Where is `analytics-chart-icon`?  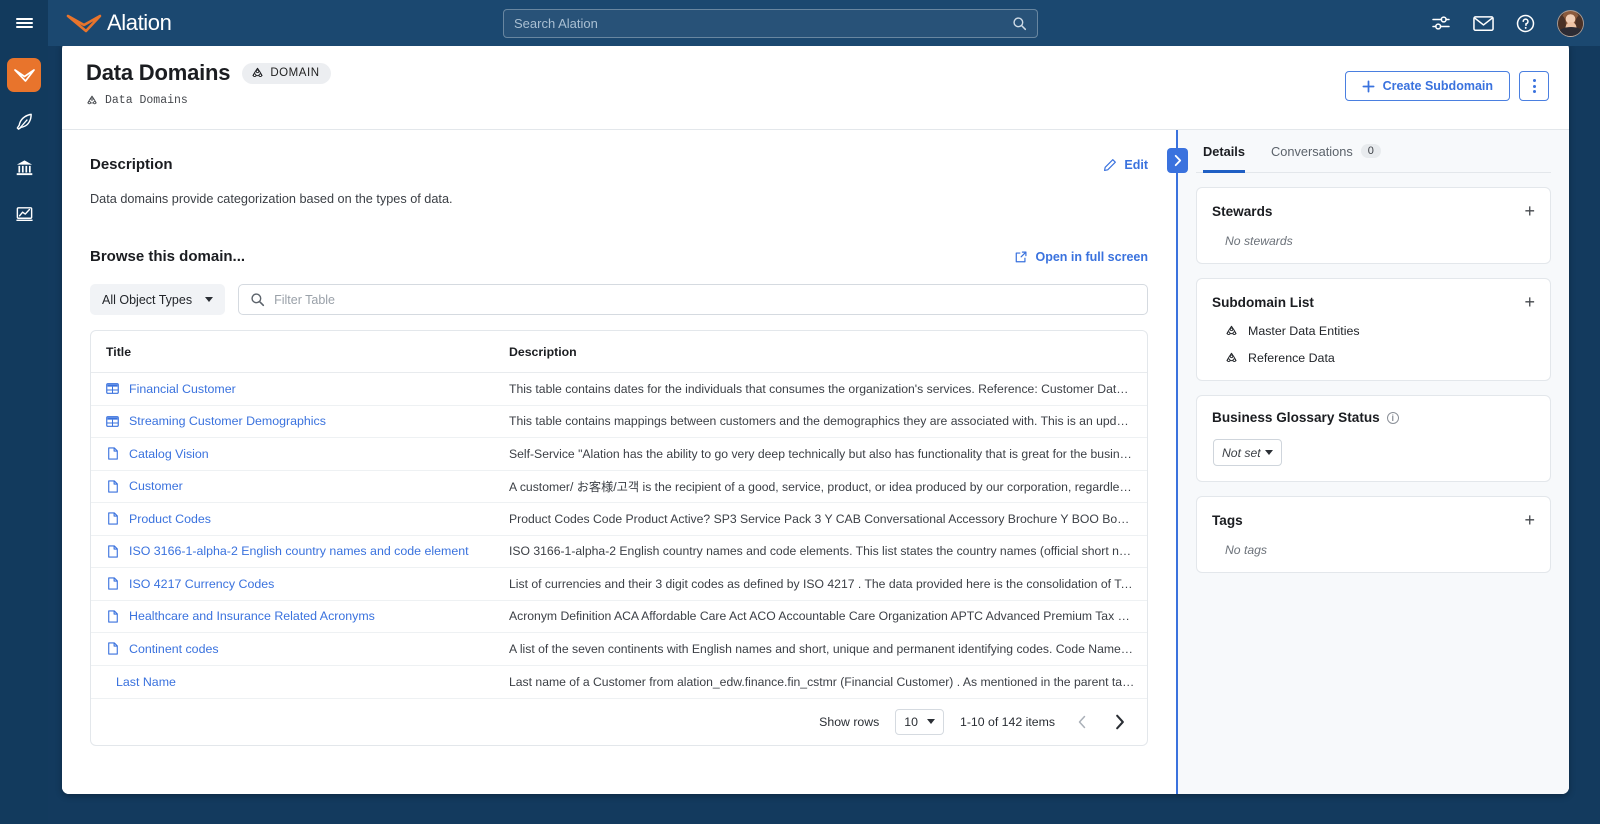 analytics-chart-icon is located at coordinates (24, 213).